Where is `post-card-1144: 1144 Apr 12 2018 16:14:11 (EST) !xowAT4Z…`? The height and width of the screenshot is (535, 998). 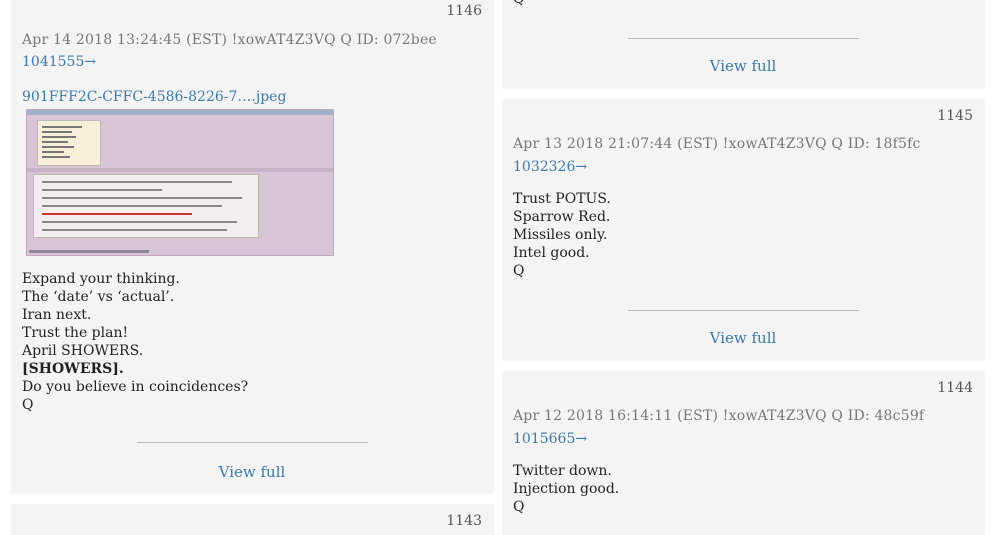
post-card-1144: 1144 Apr 12 2018 16:14:11 (EST) !xowAT4Z… is located at coordinates (743, 453).